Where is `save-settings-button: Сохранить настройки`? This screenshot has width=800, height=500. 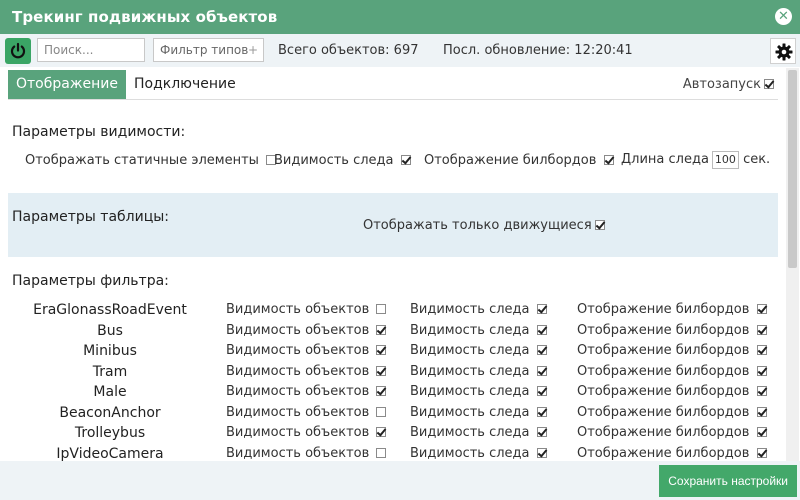
save-settings-button: Сохранить настройки is located at coordinates (728, 481).